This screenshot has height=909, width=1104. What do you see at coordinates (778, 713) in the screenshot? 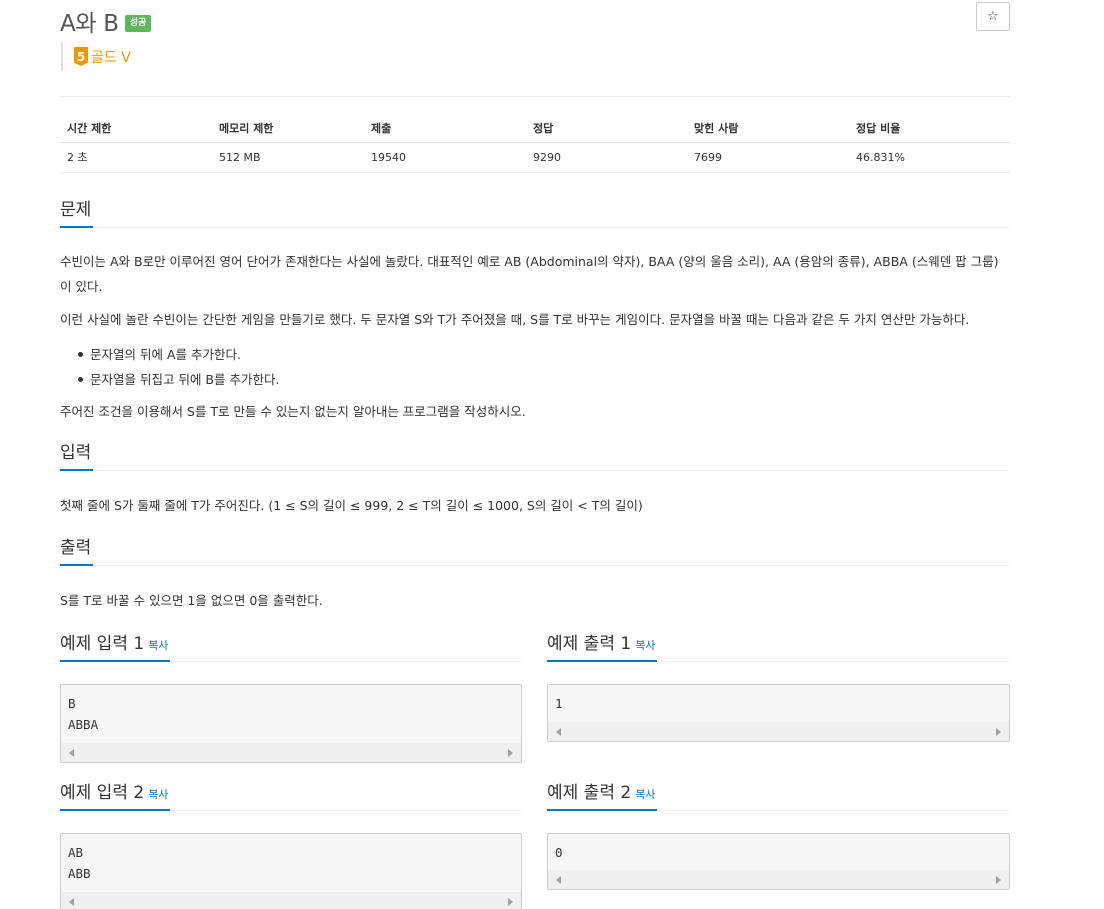
I see `sample-output-1-box: 1` at bounding box center [778, 713].